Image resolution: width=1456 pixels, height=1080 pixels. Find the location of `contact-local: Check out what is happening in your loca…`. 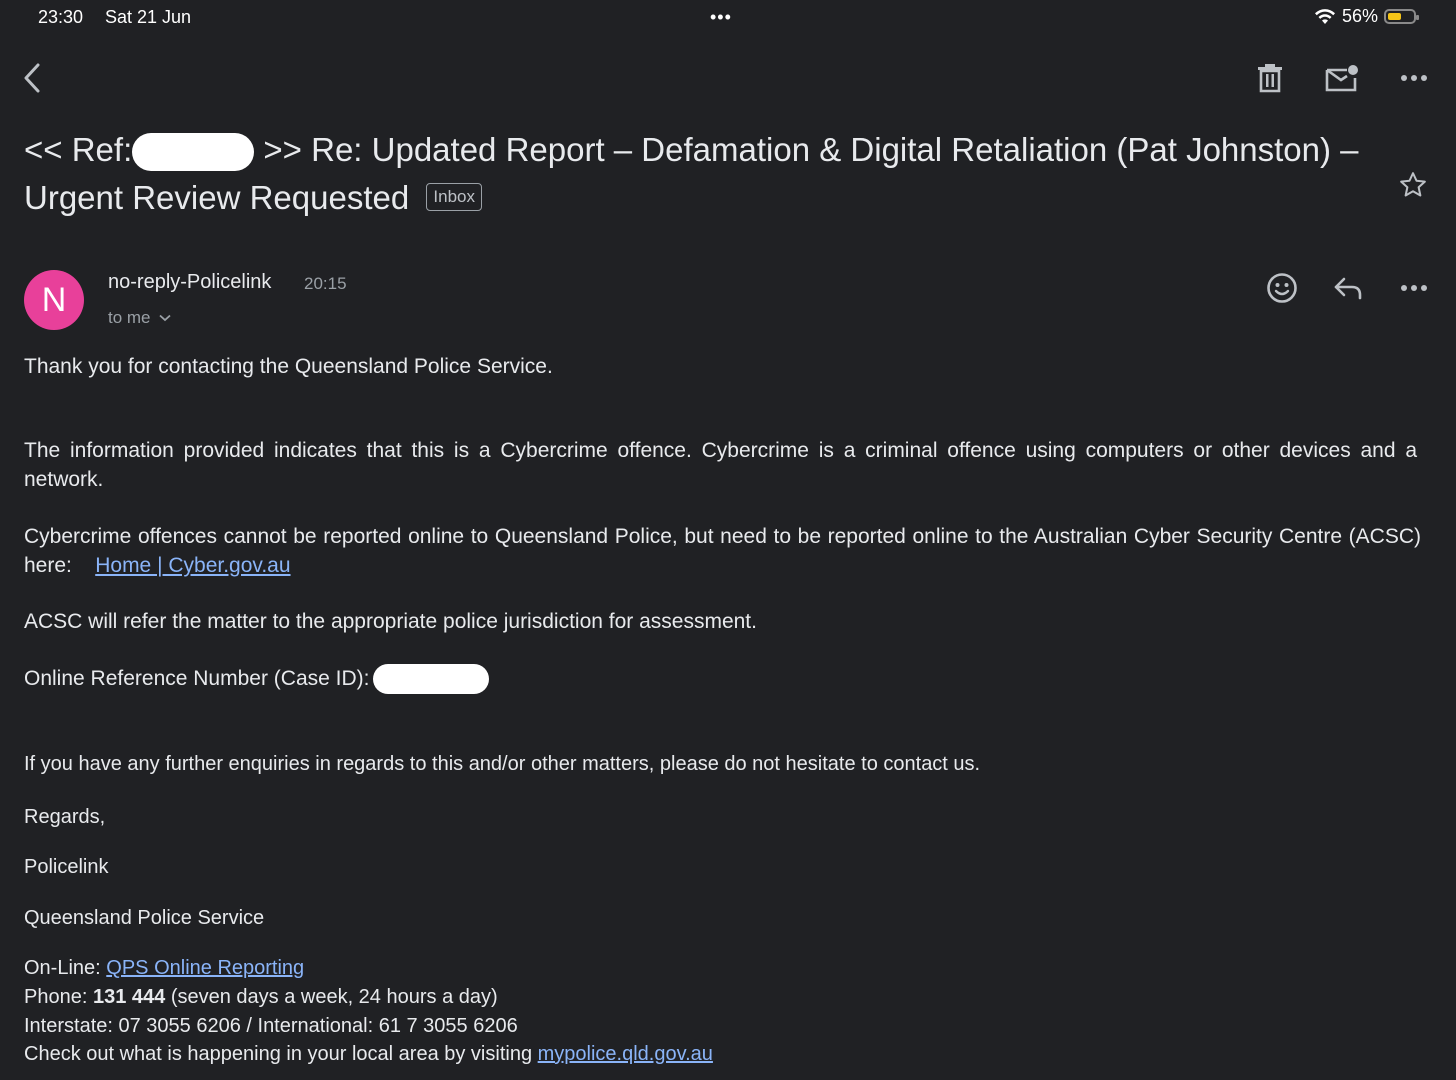

contact-local: Check out what is happening in your loca… is located at coordinates (368, 1054).